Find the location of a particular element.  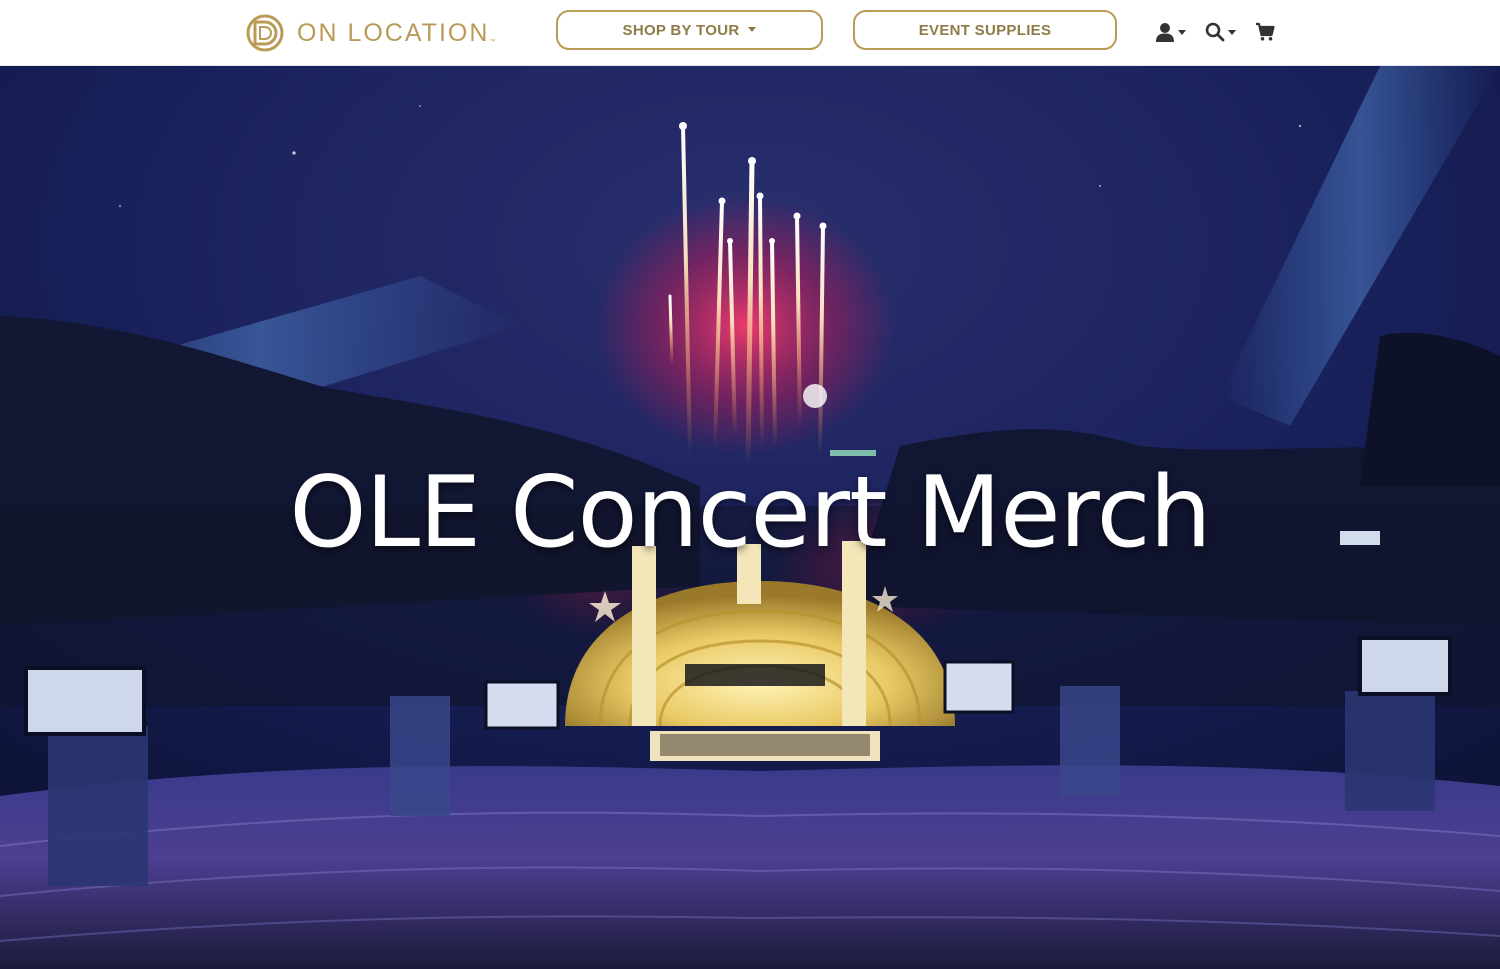

logo-trademark: ™ is located at coordinates (492, 41).